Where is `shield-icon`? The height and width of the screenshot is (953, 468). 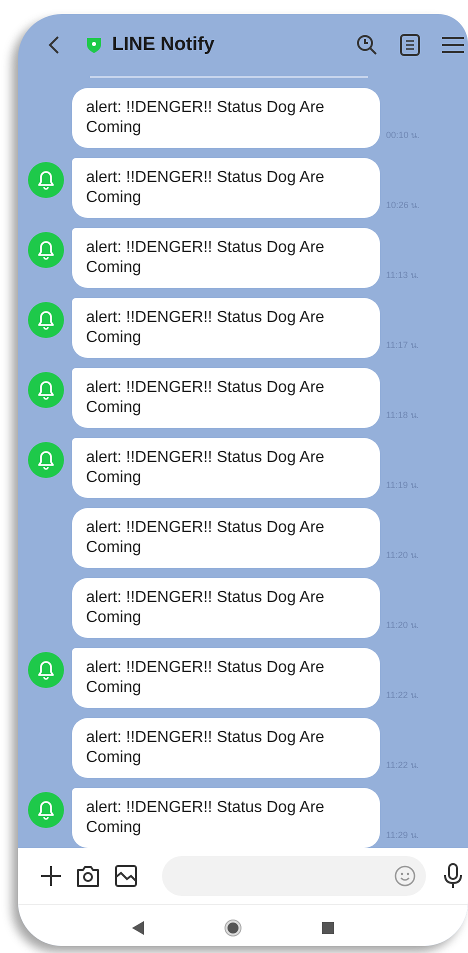
shield-icon is located at coordinates (94, 45).